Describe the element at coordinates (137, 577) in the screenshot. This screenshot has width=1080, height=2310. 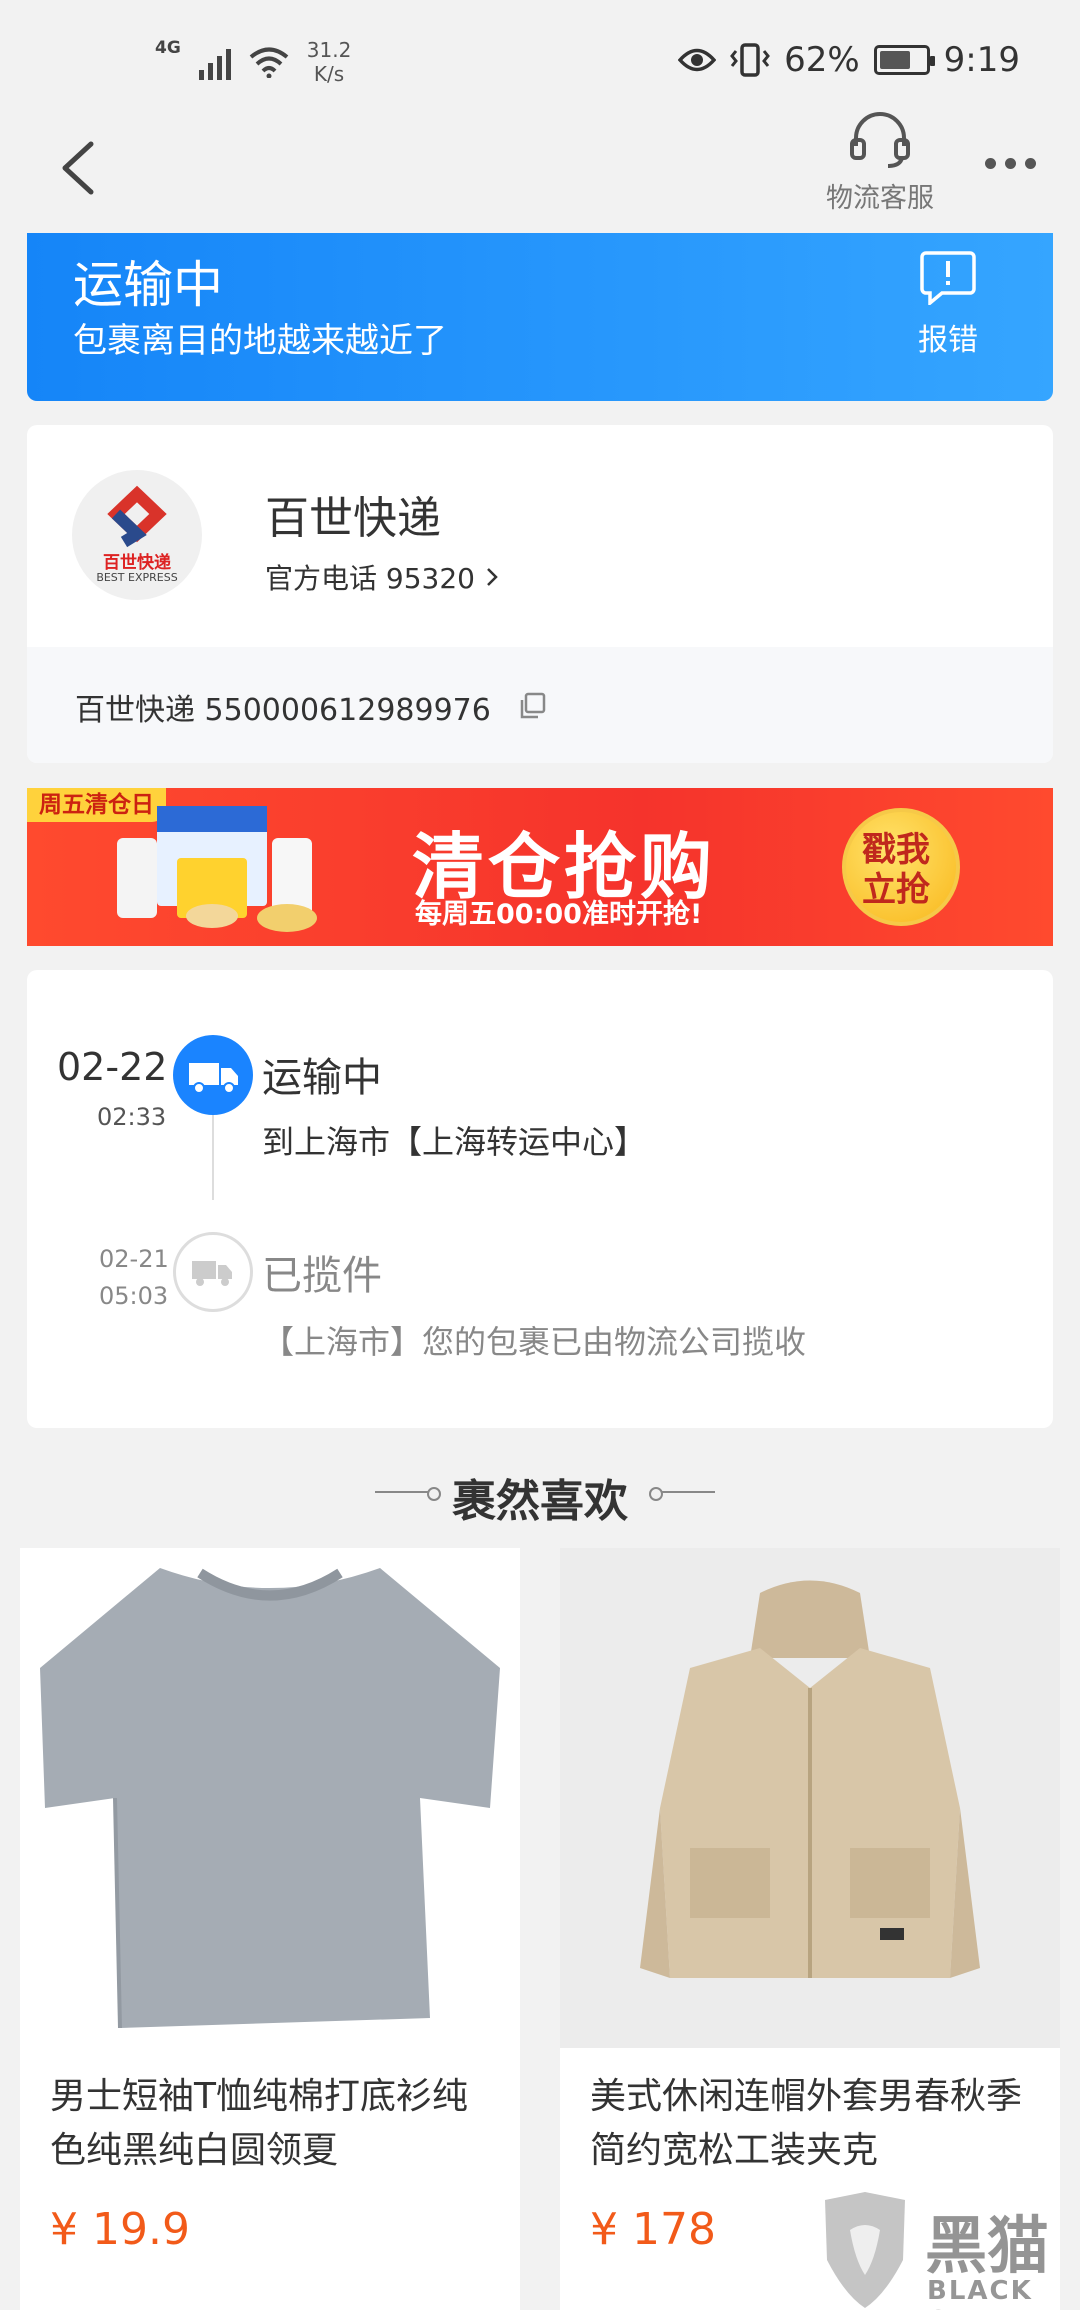
I see `logo-subtext: BEST EXPRESS` at that location.